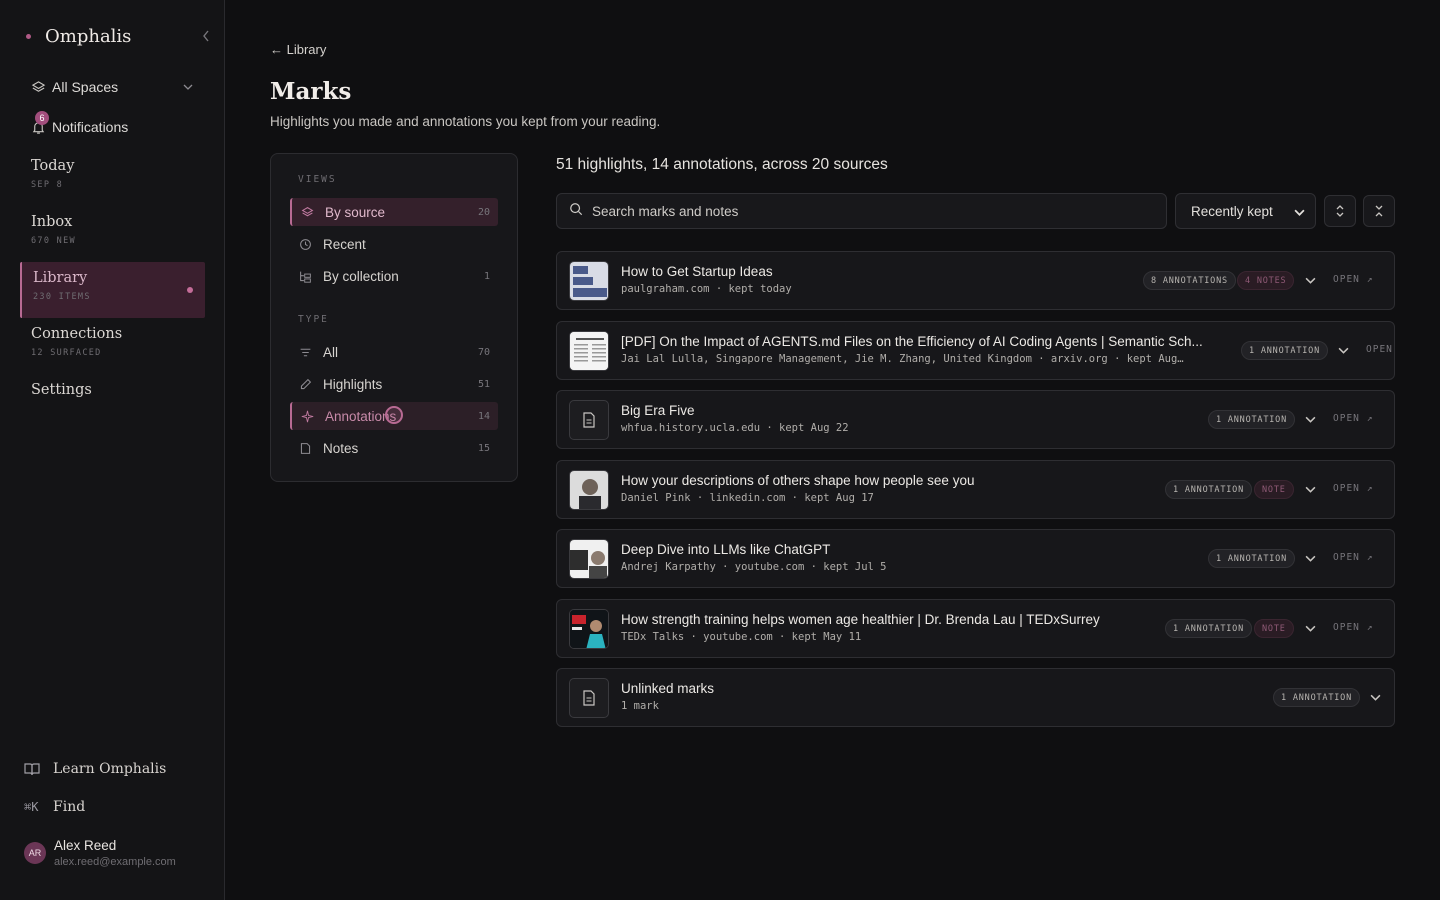  I want to click on type-all: All 70, so click(394, 352).